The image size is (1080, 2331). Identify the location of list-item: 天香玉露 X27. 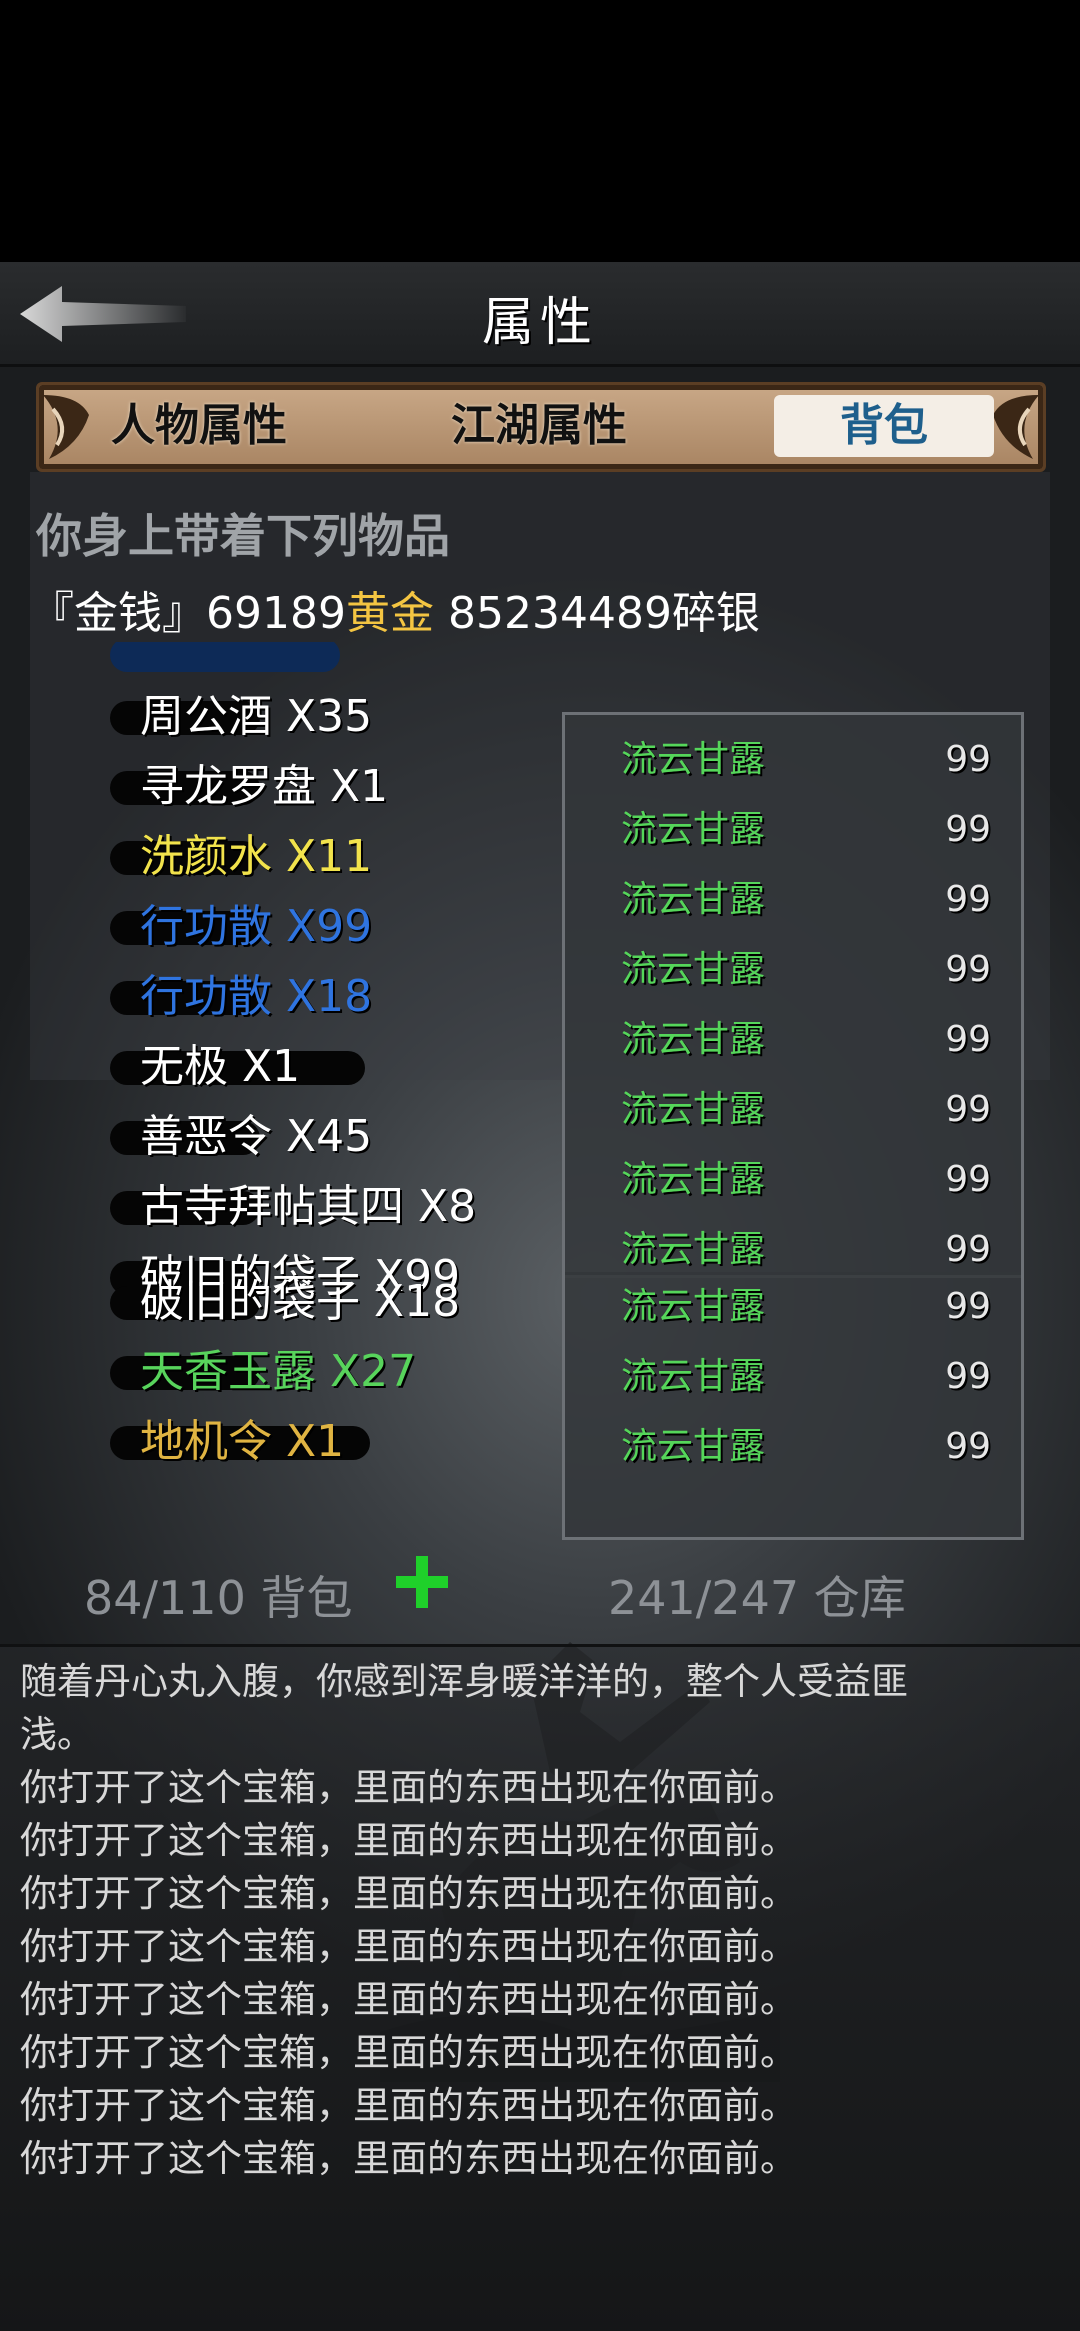
(263, 1372).